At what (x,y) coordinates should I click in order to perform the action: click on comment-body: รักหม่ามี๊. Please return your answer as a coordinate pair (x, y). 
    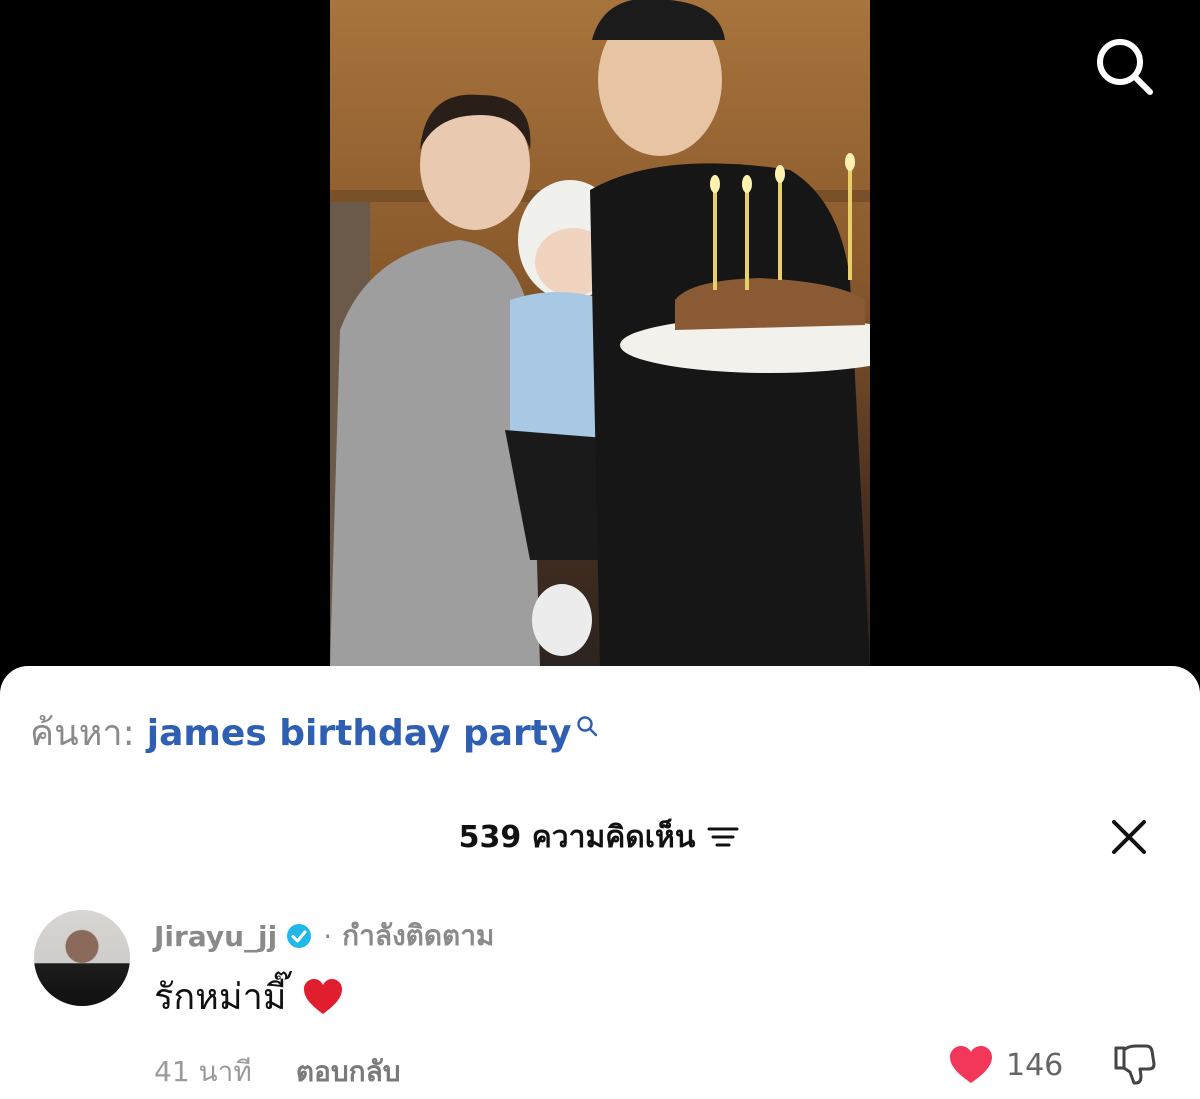
    Looking at the image, I should click on (220, 997).